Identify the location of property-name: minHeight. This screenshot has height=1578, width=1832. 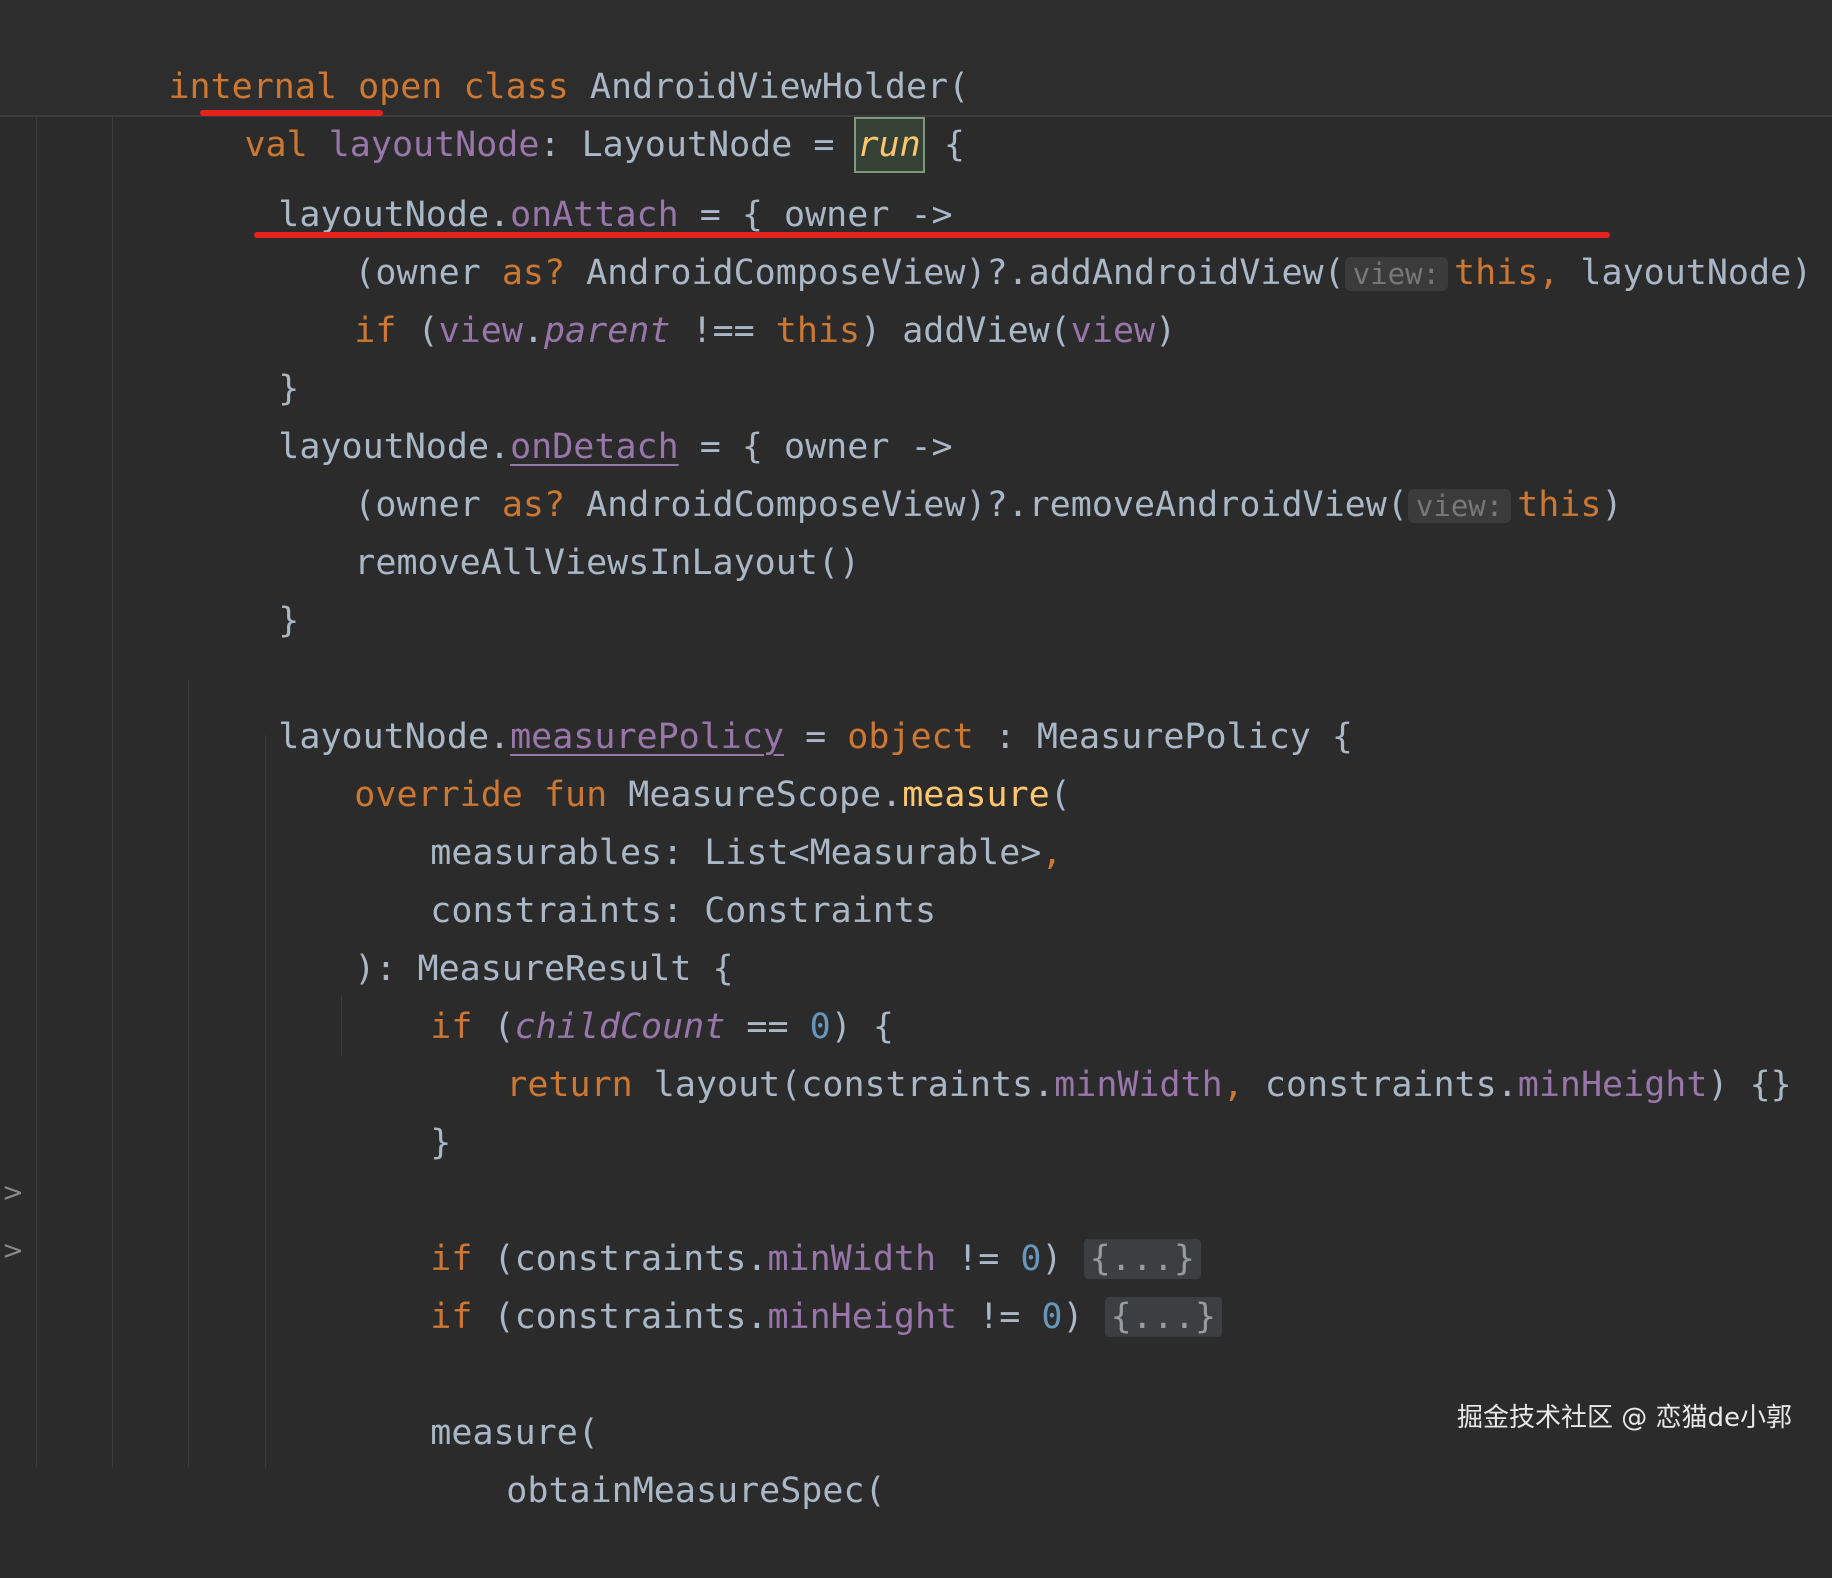
(862, 1317).